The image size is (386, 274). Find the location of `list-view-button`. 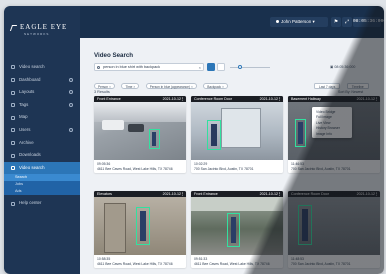

list-view-button is located at coordinates (221, 67).